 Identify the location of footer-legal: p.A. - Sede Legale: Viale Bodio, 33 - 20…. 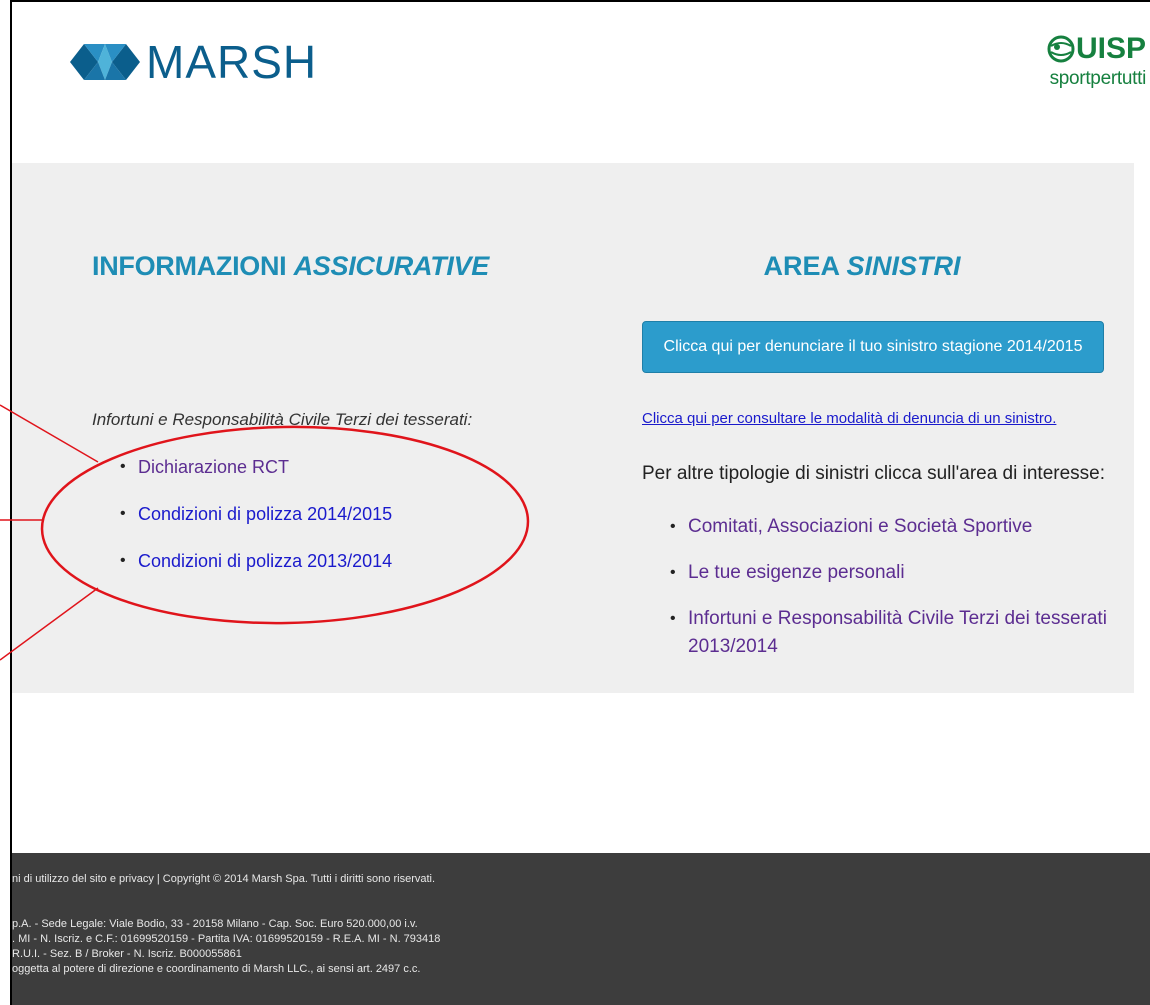
(226, 947).